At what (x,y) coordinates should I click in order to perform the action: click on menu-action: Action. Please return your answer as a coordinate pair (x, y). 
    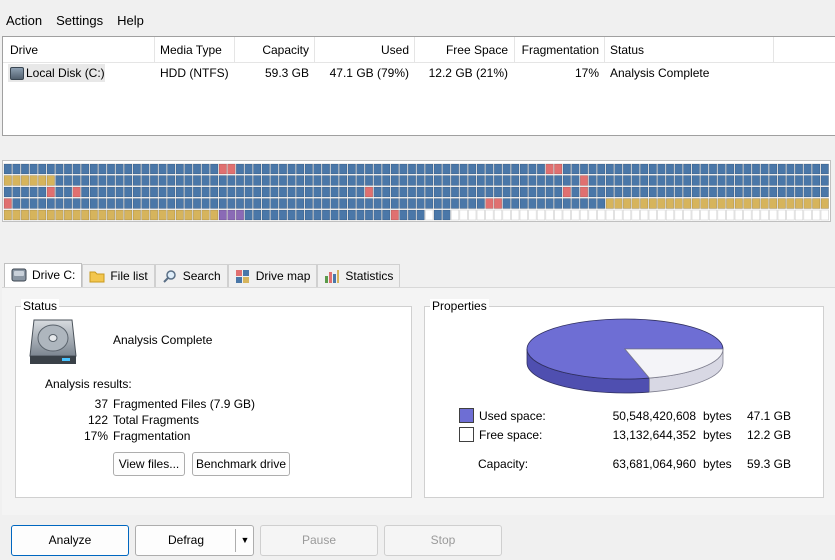
    Looking at the image, I should click on (24, 20).